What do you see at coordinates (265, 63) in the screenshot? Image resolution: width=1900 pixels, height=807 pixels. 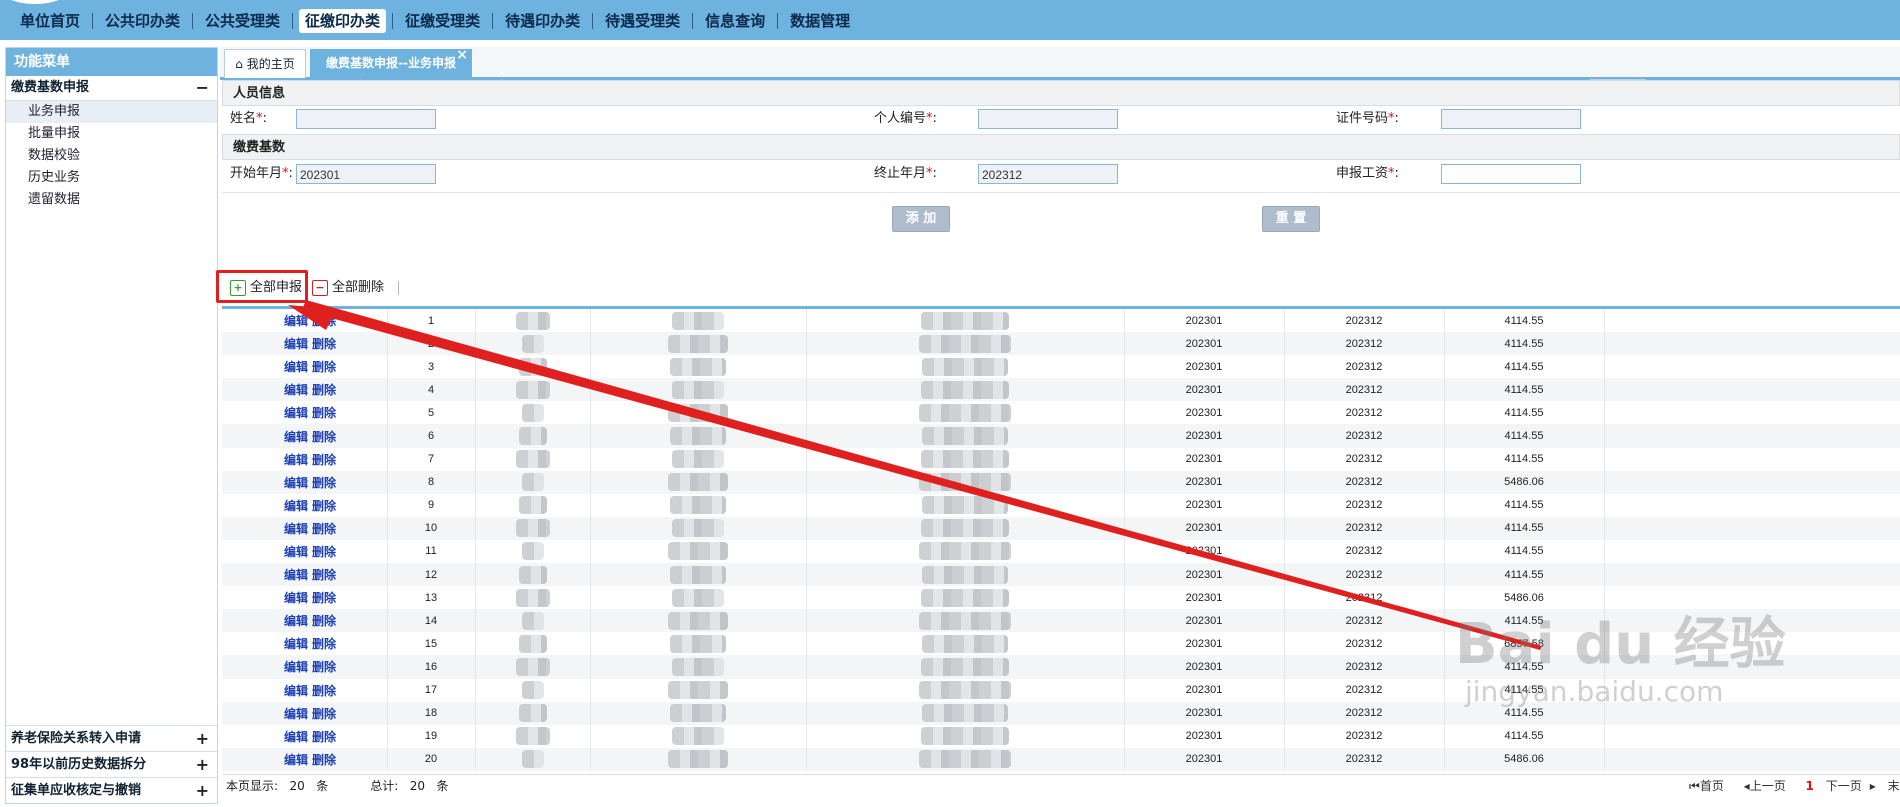 I see `tab-home: ⌂ 我的主页` at bounding box center [265, 63].